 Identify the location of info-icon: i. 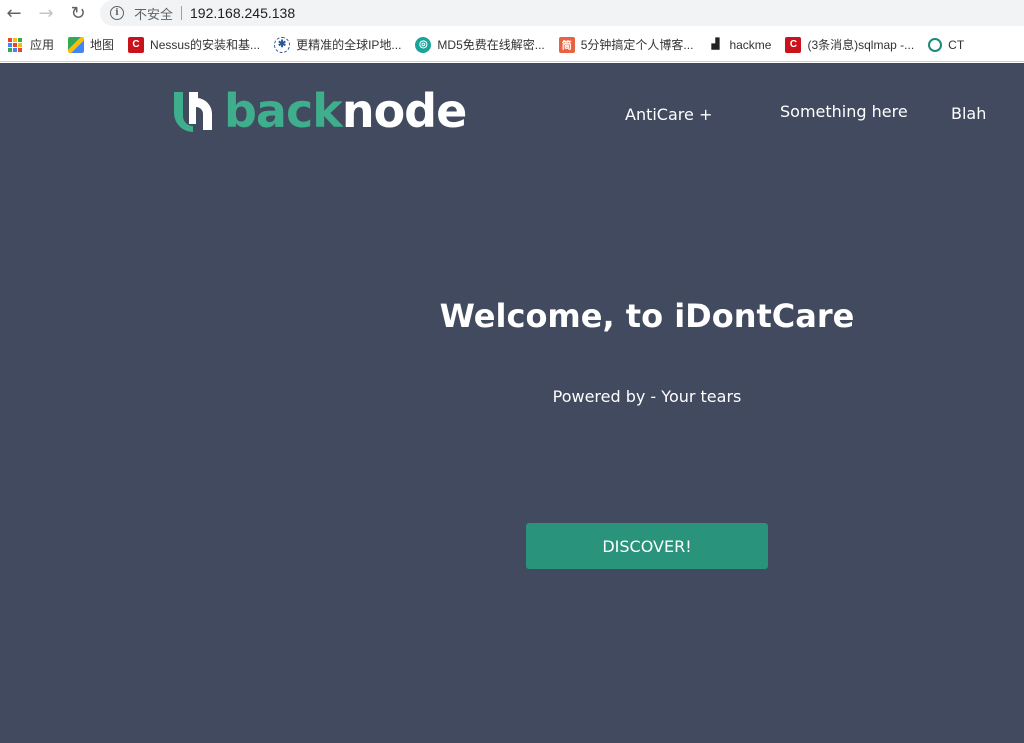
(117, 13).